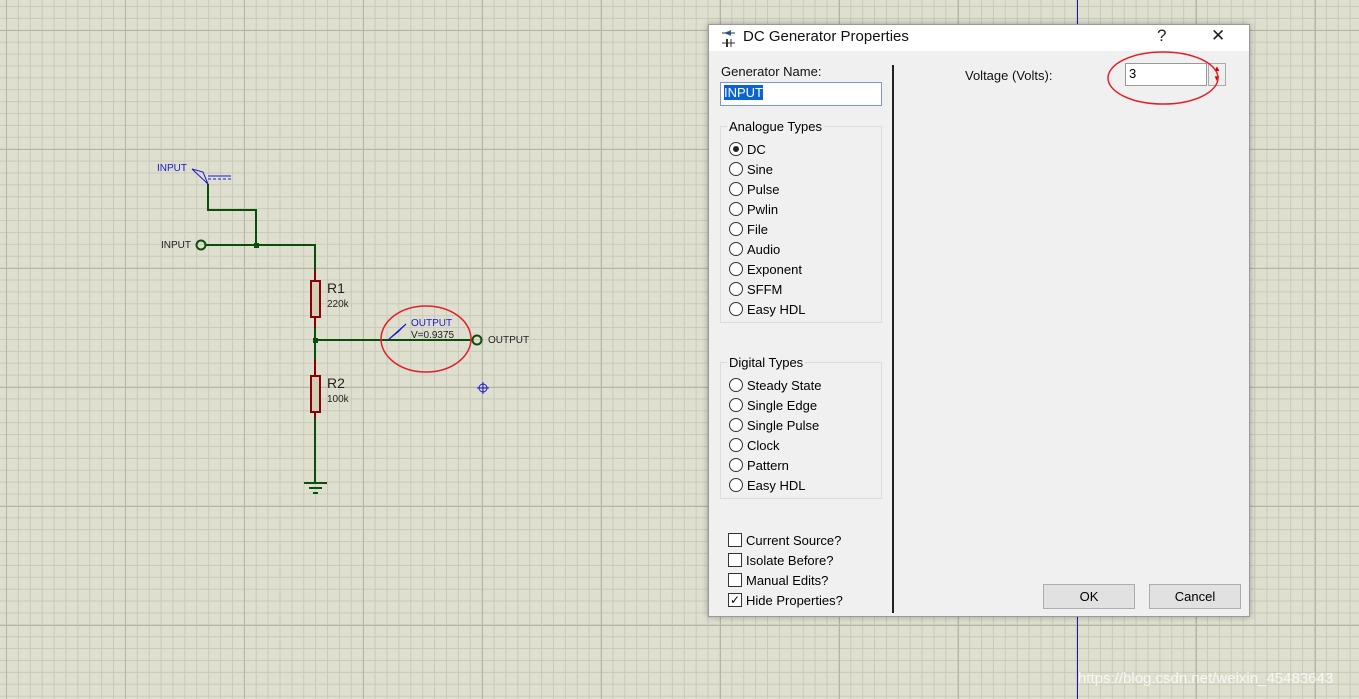 Image resolution: width=1359 pixels, height=699 pixels. What do you see at coordinates (782, 405) in the screenshot?
I see `radio-label: Single Edge` at bounding box center [782, 405].